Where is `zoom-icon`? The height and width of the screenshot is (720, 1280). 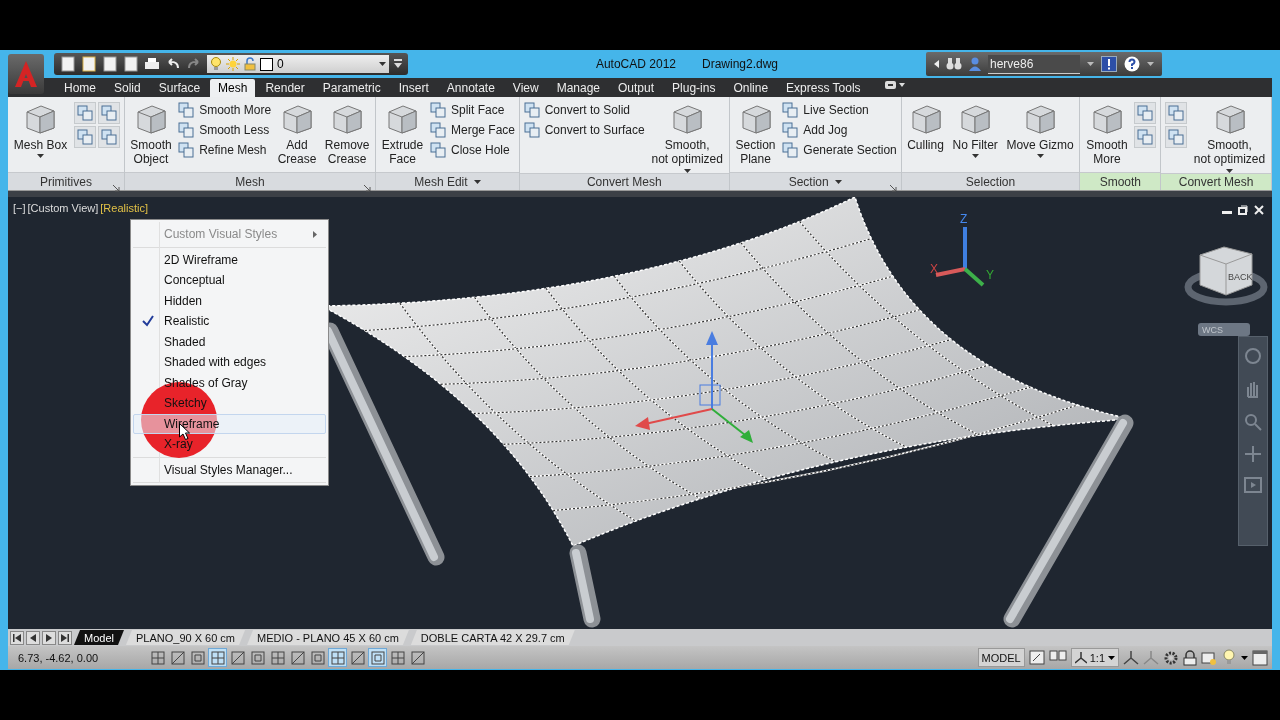 zoom-icon is located at coordinates (1253, 422).